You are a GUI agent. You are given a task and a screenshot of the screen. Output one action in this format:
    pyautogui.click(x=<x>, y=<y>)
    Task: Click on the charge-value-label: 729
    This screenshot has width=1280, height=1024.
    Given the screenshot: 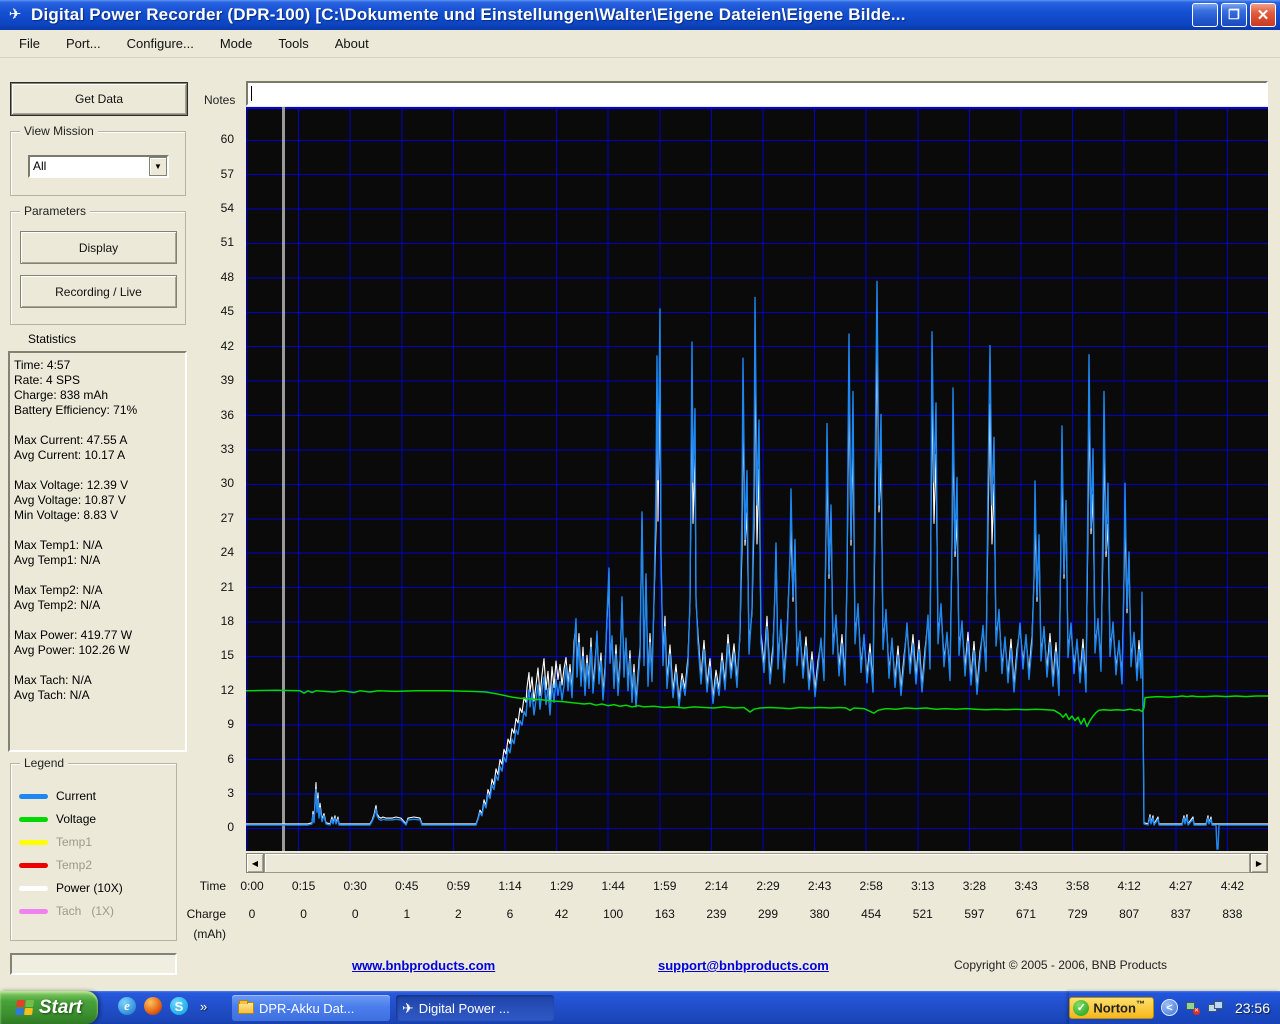 What is the action you would take?
    pyautogui.click(x=1077, y=914)
    